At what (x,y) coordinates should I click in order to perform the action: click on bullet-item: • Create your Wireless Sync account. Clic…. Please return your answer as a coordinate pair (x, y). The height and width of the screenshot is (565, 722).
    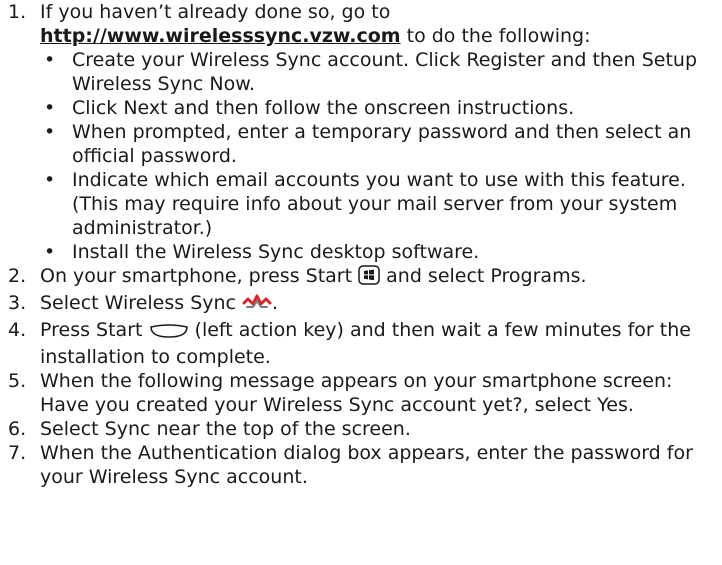
    Looking at the image, I should click on (381, 72).